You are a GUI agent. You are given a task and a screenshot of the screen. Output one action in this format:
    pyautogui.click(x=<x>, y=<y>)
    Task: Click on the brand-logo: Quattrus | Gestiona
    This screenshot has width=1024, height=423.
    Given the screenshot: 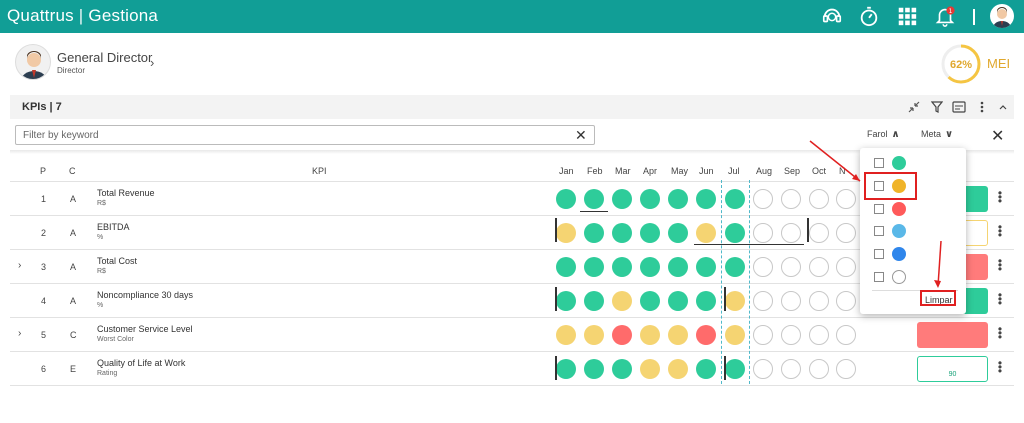 What is the action you would take?
    pyautogui.click(x=82, y=16)
    